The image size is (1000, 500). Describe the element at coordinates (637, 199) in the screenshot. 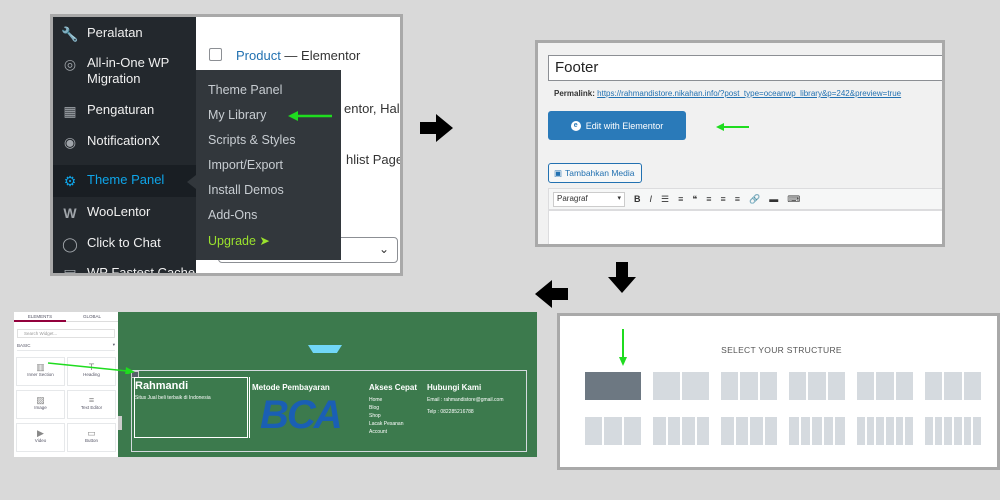

I see `bold-icon: B` at that location.